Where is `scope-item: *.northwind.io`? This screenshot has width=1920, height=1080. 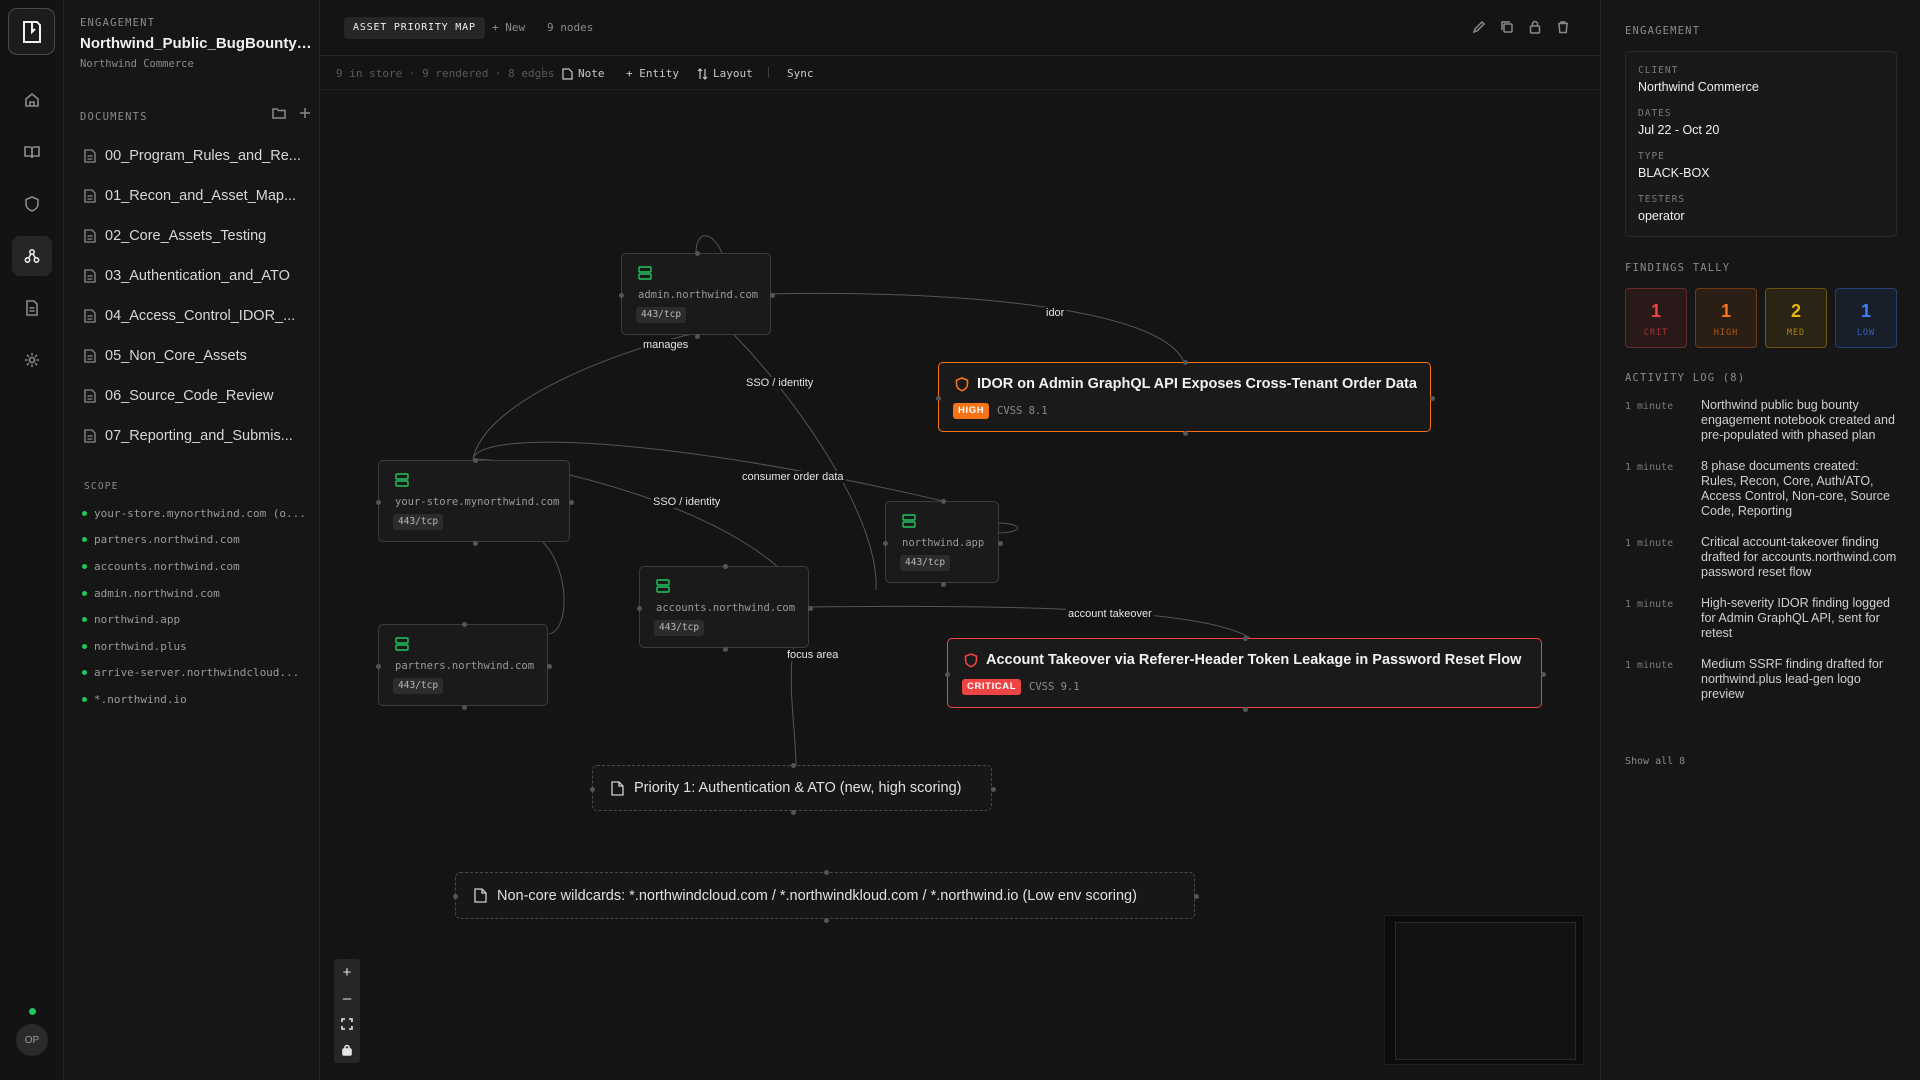 scope-item: *.northwind.io is located at coordinates (199, 699).